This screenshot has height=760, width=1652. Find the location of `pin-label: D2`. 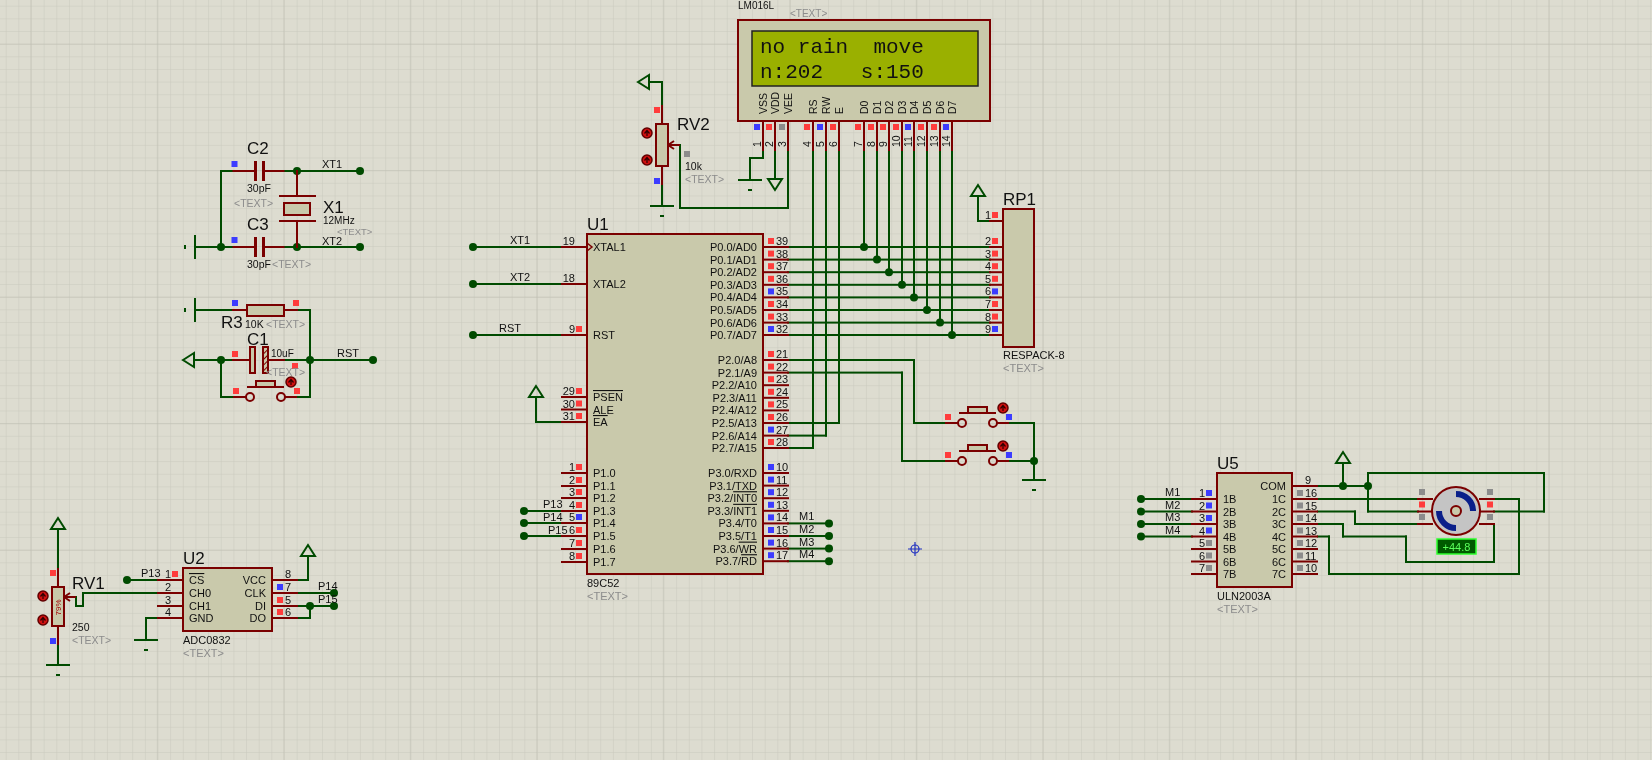

pin-label: D2 is located at coordinates (889, 107).